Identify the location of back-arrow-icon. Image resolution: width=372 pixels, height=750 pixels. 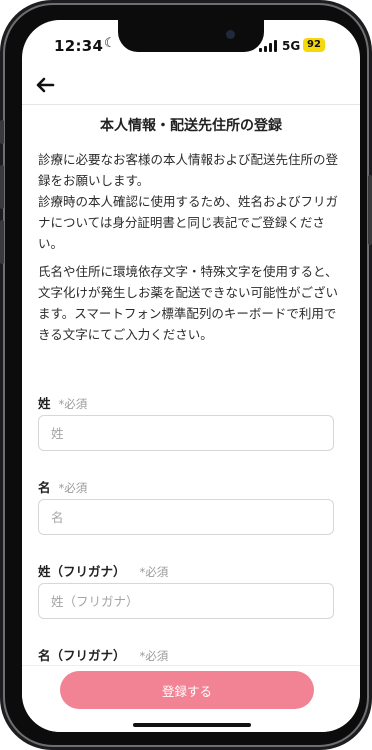
(45, 85).